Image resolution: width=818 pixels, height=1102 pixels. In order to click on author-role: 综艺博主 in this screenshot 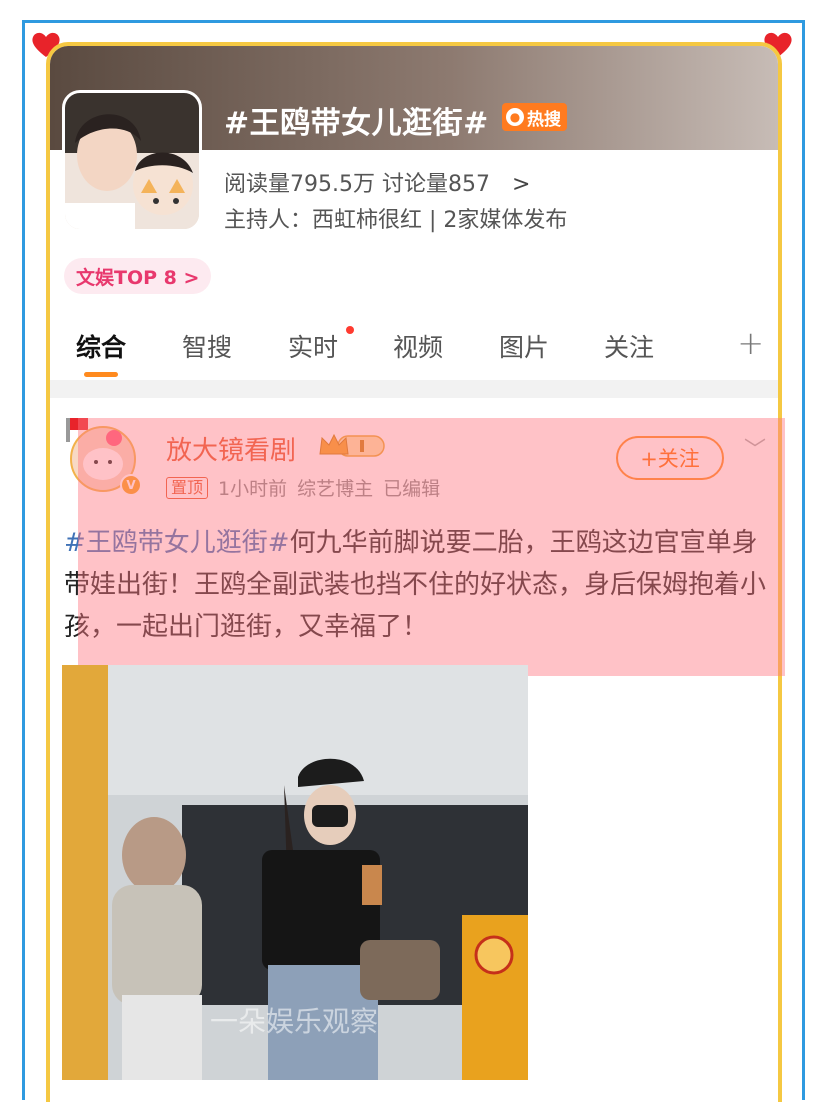, I will do `click(335, 489)`.